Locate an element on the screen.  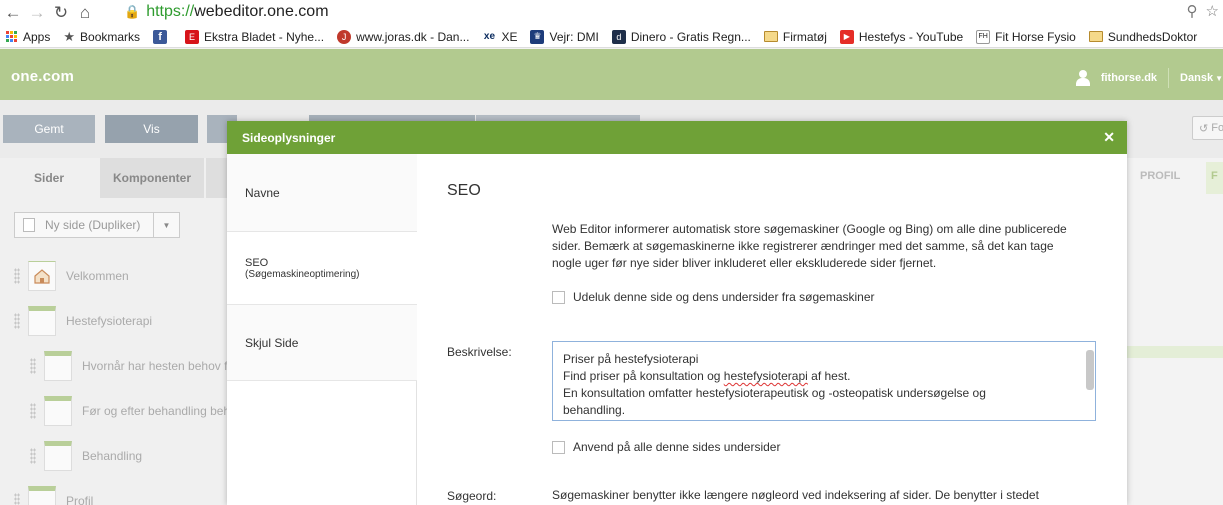
description-line: behandling. is located at coordinates (594, 410).